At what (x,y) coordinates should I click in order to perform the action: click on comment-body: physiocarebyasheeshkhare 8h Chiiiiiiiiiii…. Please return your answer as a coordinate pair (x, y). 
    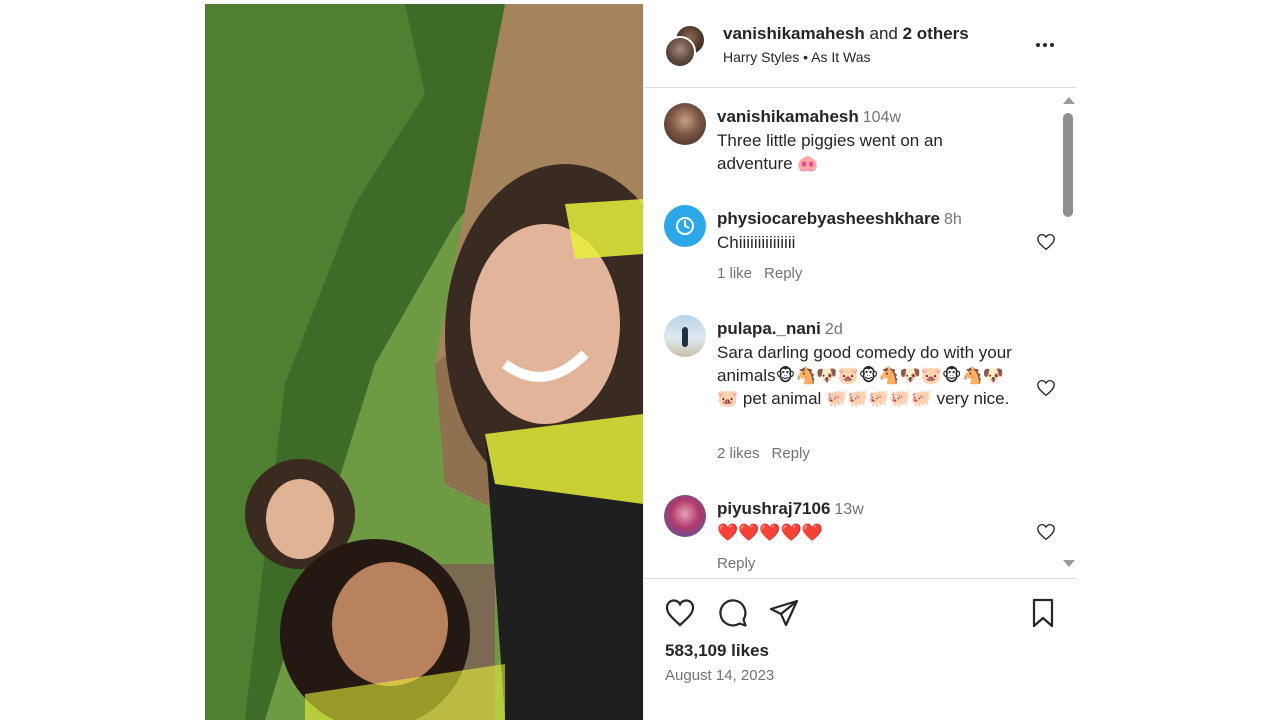
    Looking at the image, I should click on (867, 230).